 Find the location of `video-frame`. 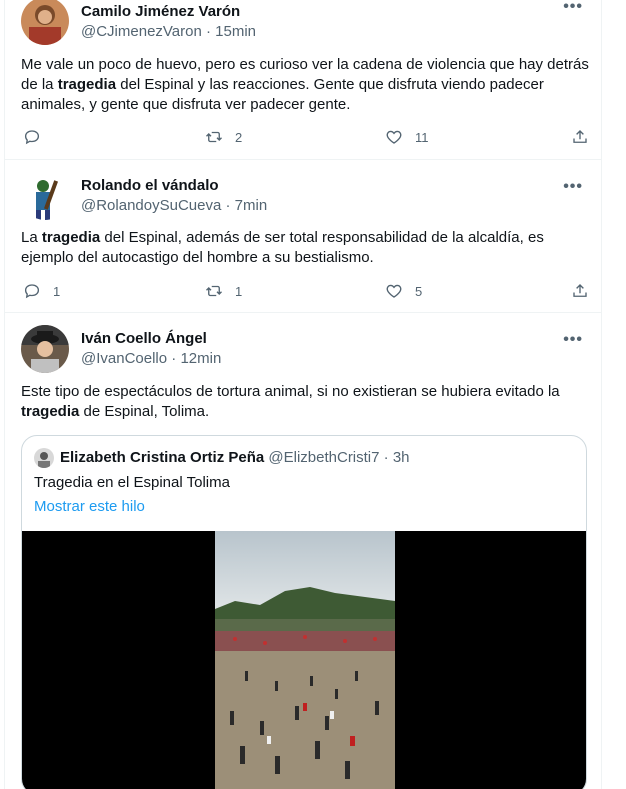

video-frame is located at coordinates (305, 660).